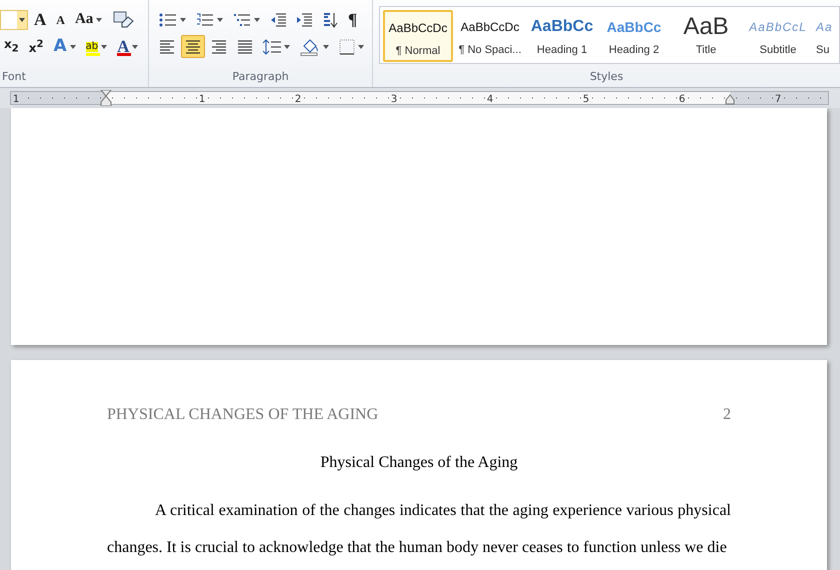 The height and width of the screenshot is (570, 840). What do you see at coordinates (219, 47) in the screenshot?
I see `align-right-icon` at bounding box center [219, 47].